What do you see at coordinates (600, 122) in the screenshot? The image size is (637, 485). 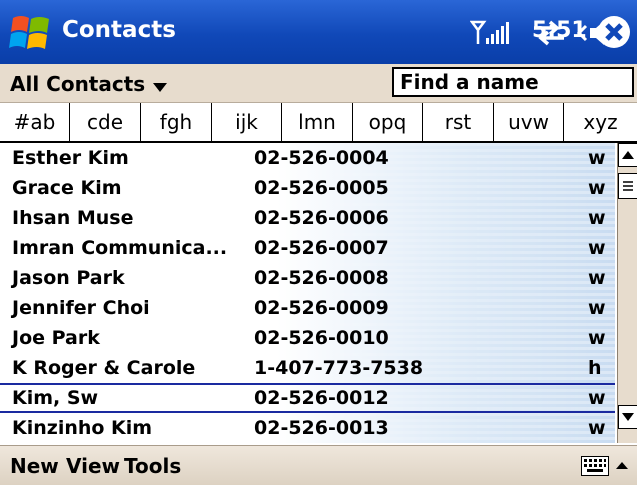 I see `tab-xyz: xyz` at bounding box center [600, 122].